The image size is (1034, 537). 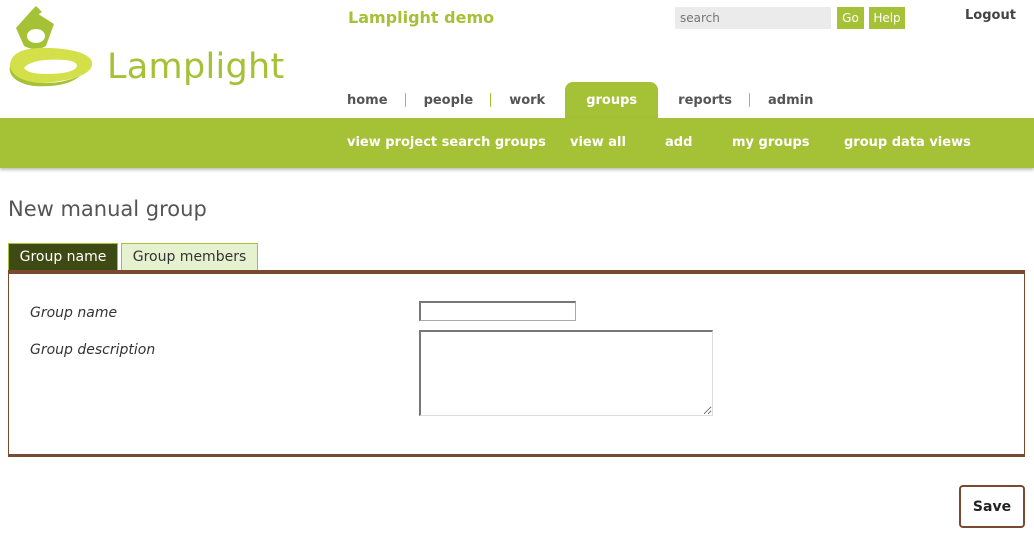 What do you see at coordinates (189, 256) in the screenshot?
I see `tab-group-members: Group members` at bounding box center [189, 256].